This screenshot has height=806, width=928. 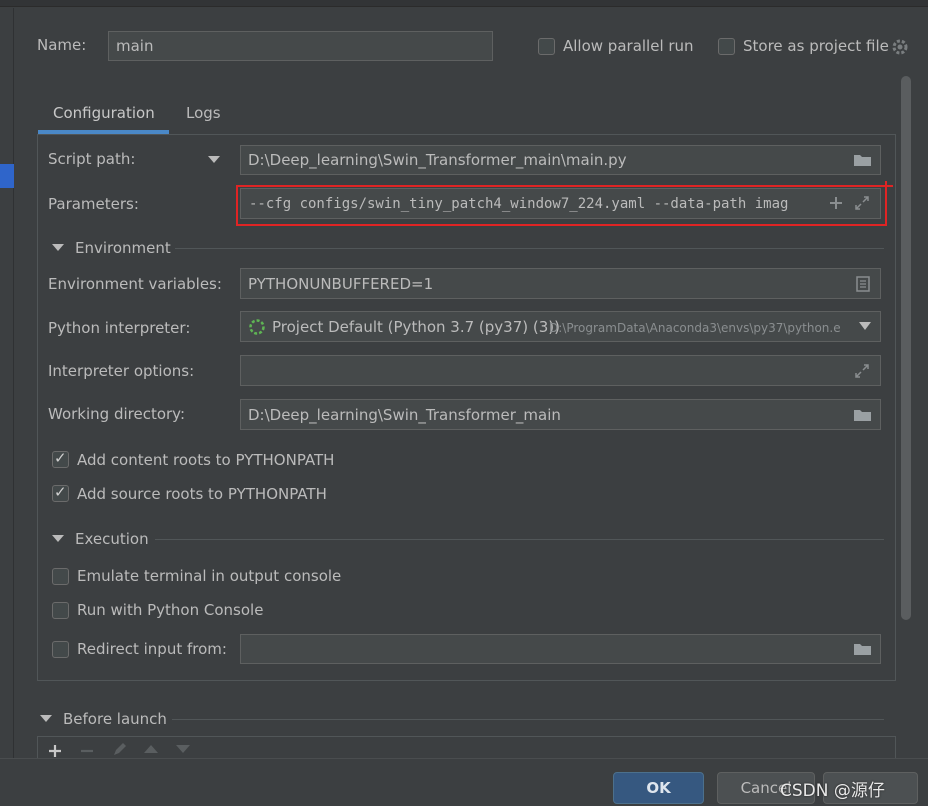 I want to click on vertical-scrollbar, so click(x=906, y=348).